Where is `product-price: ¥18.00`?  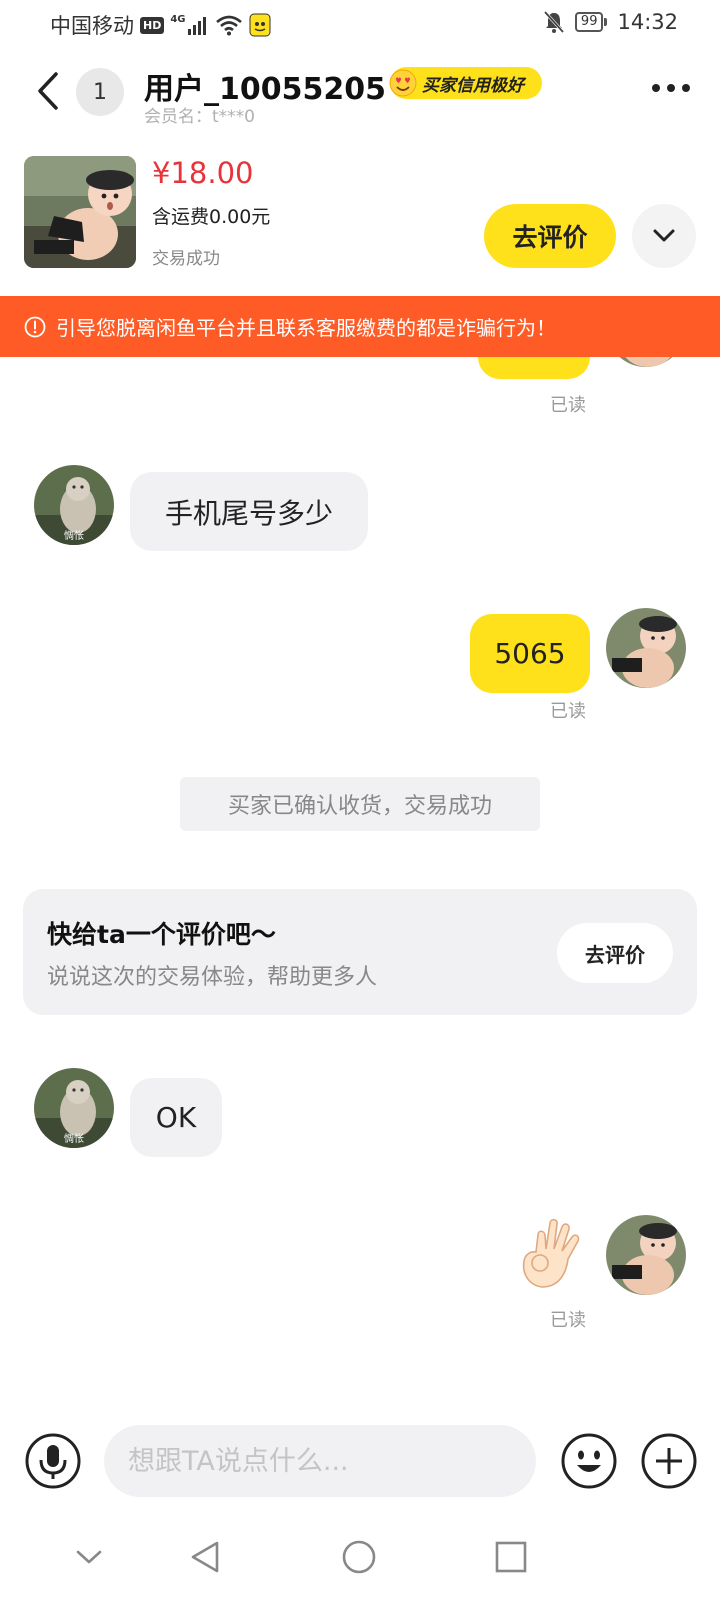 product-price: ¥18.00 is located at coordinates (203, 173).